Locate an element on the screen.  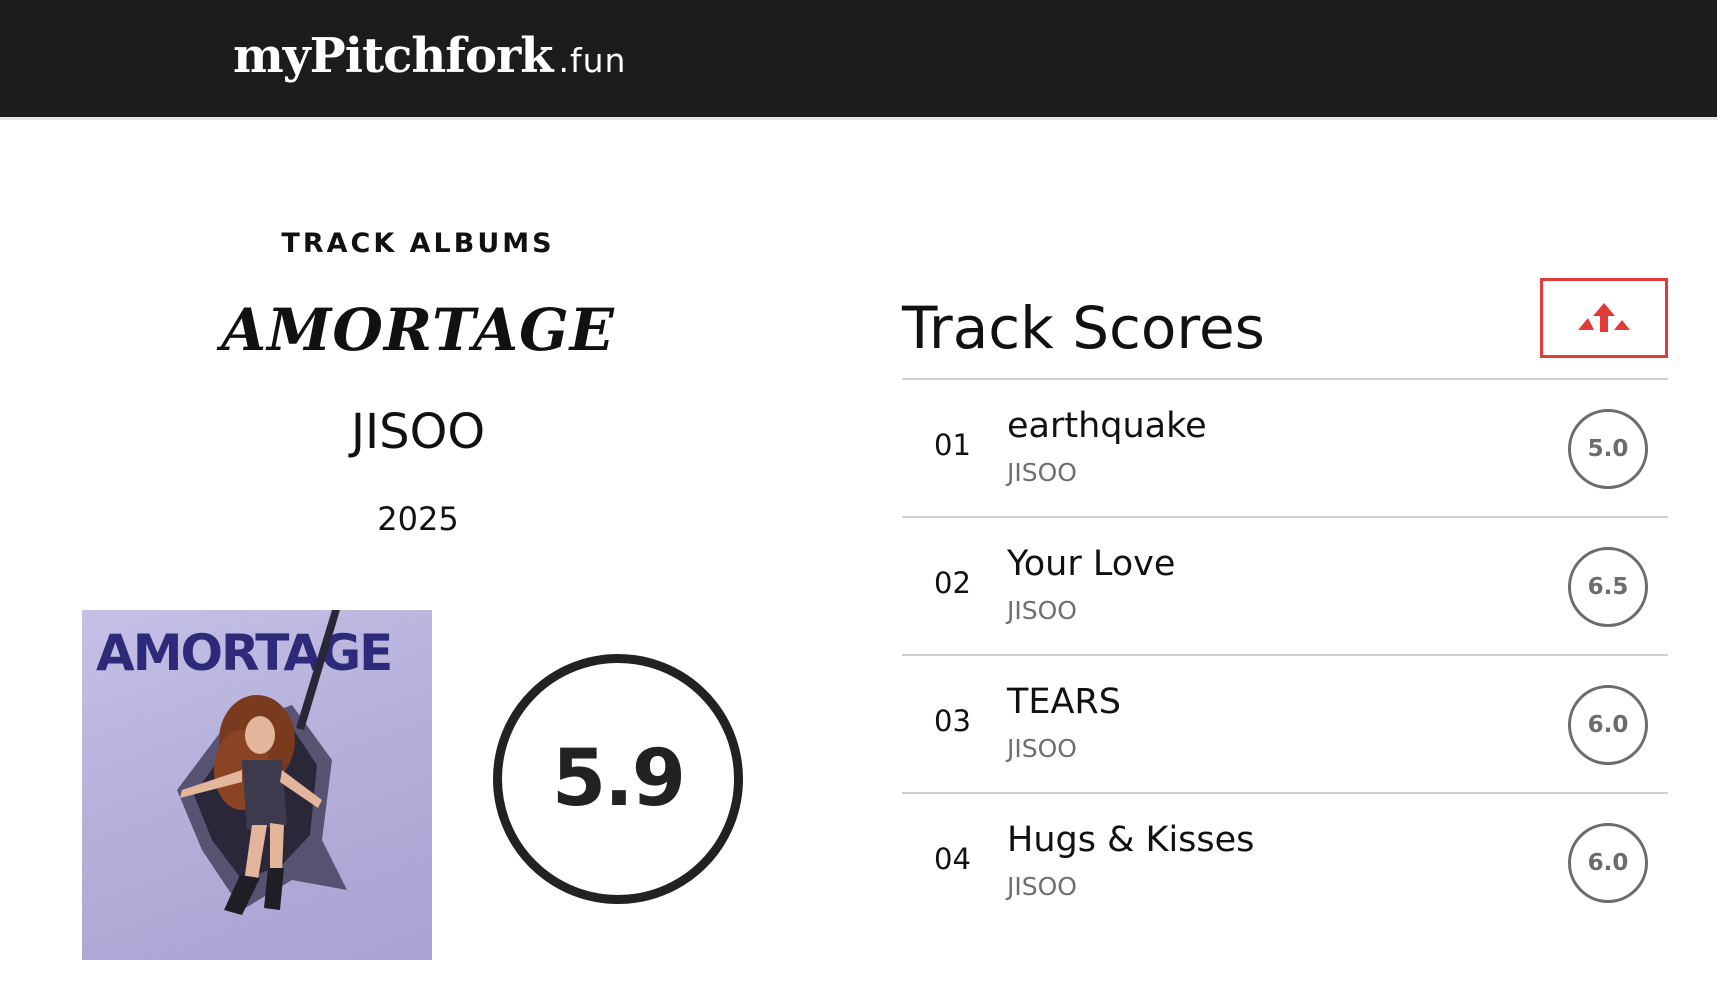
album-year: 2025 is located at coordinates (418, 519).